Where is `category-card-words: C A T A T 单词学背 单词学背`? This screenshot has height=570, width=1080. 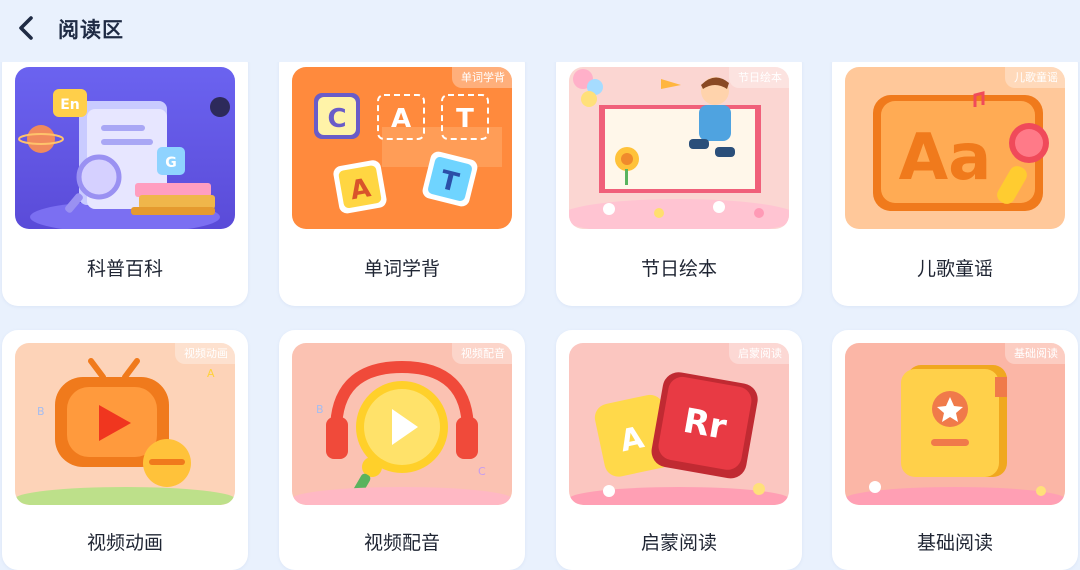 category-card-words: C A T A T 单词学背 单词学背 is located at coordinates (402, 177).